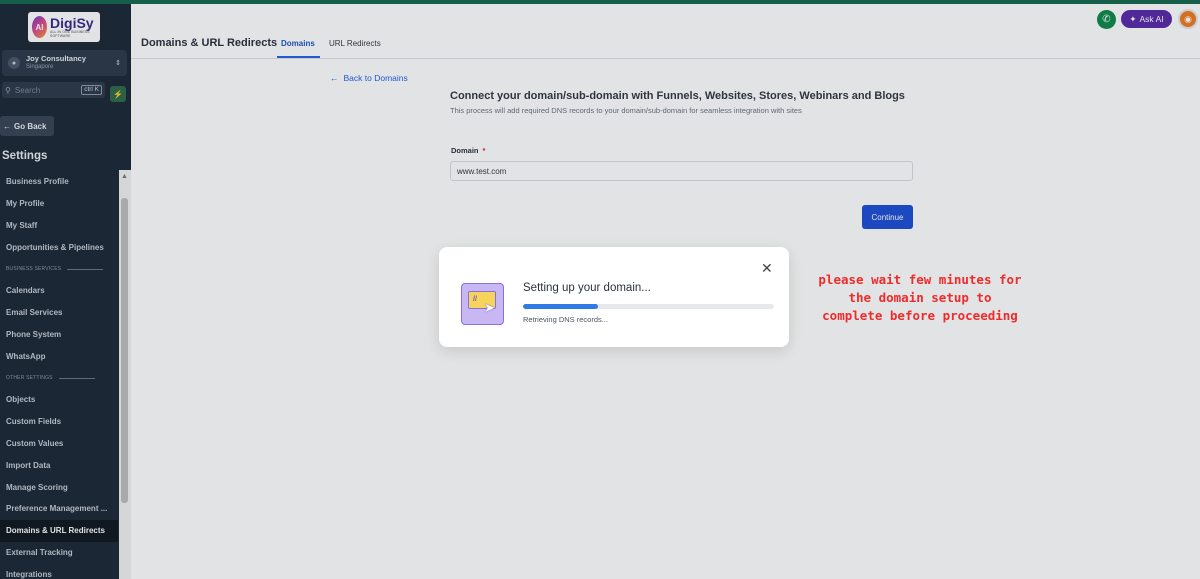 This screenshot has height=579, width=1200. I want to click on close-icon: ✕, so click(767, 268).